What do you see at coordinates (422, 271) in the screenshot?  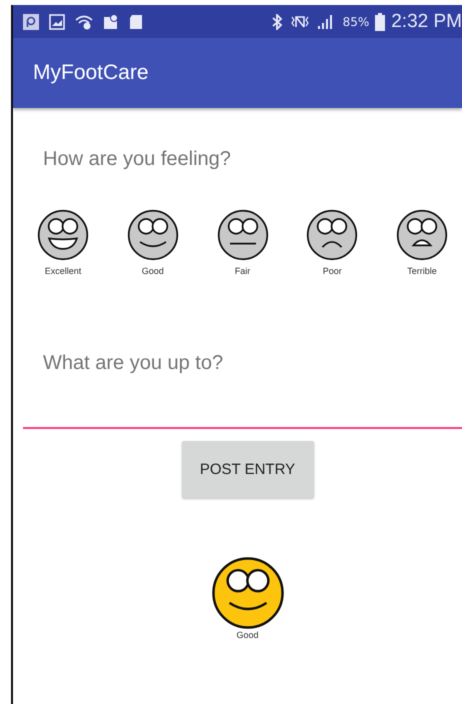 I see `mood-label: Terrible` at bounding box center [422, 271].